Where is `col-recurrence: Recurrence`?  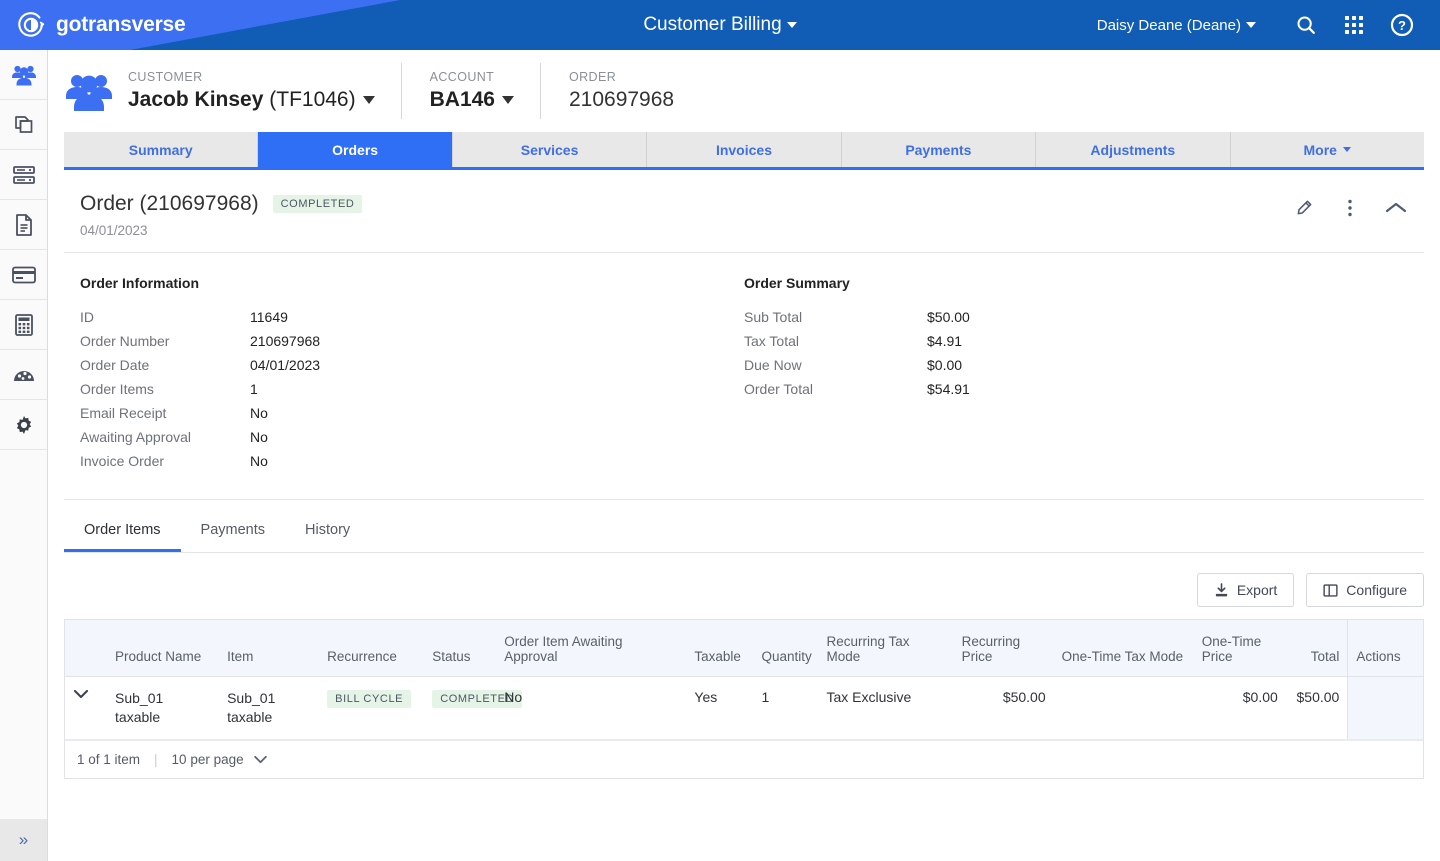
col-recurrence: Recurrence is located at coordinates (372, 648).